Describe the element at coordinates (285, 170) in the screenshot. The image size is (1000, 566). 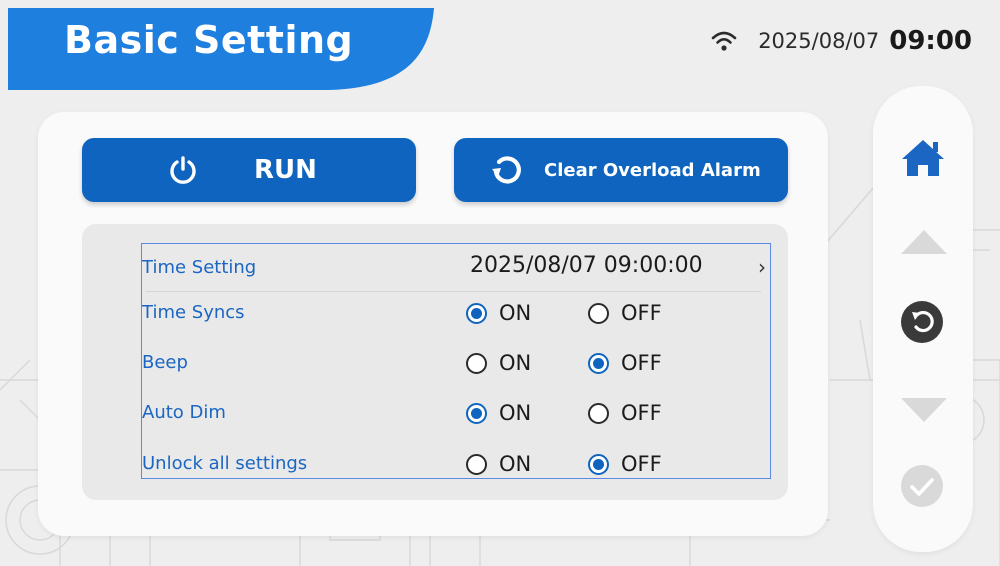
I see `run-button-label: RUN` at that location.